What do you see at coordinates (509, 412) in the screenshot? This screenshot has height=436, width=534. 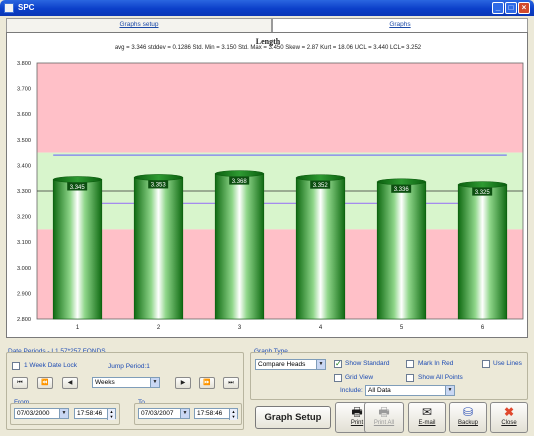 I see `close-icon: ✖` at bounding box center [509, 412].